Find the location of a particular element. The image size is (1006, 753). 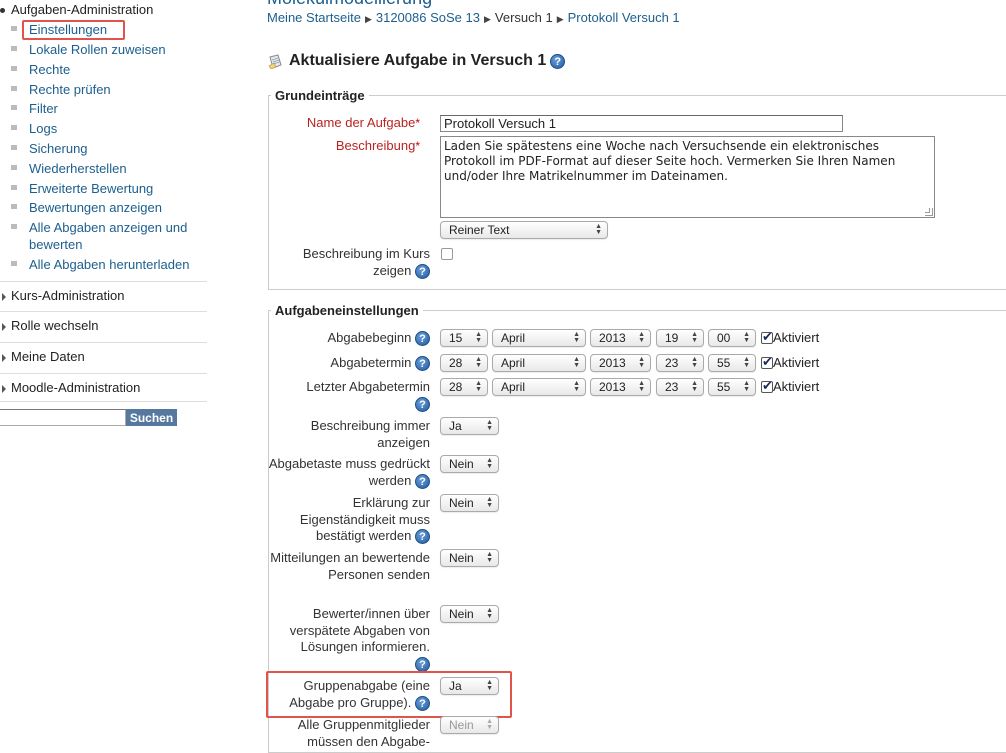

sidebar-section-title: Aufgaben-Administration is located at coordinates (76, 9).